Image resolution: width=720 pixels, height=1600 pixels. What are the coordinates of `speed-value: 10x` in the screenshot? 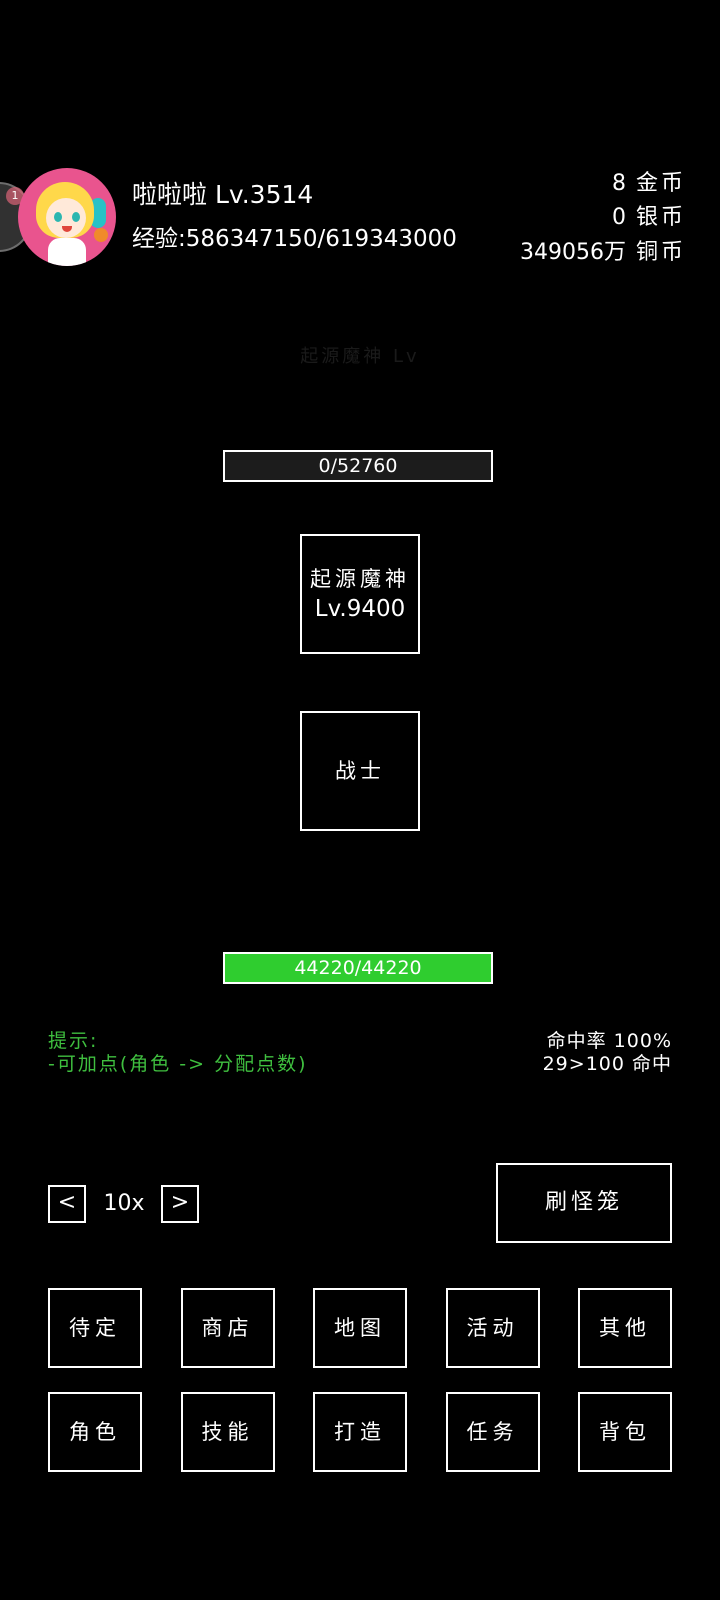 It's located at (124, 1203).